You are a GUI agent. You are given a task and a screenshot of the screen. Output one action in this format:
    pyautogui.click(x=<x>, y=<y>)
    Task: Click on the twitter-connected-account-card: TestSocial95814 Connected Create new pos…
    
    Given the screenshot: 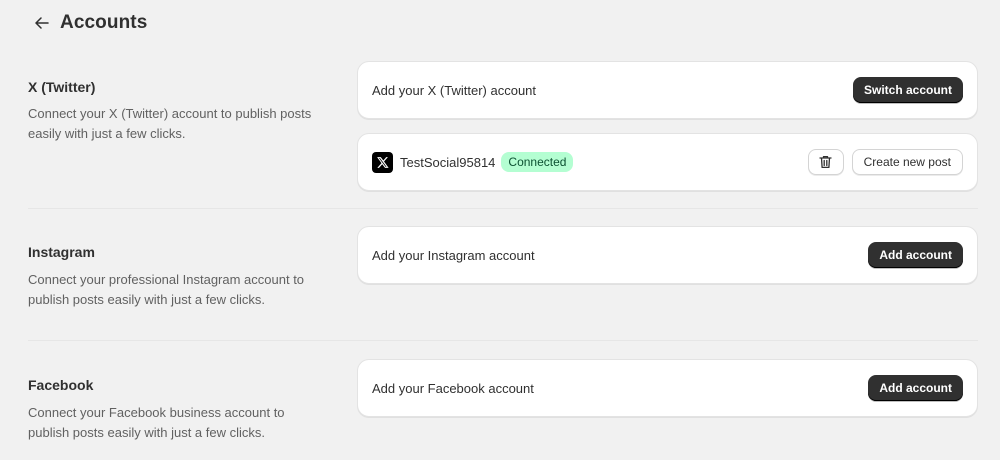 What is the action you would take?
    pyautogui.click(x=667, y=162)
    